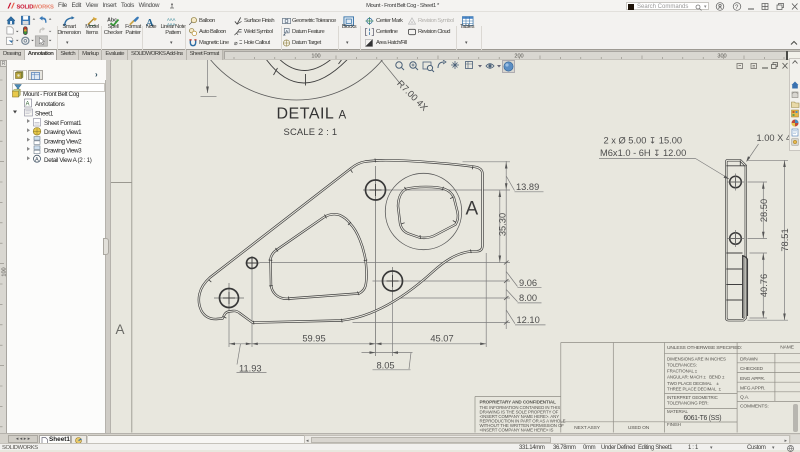 This screenshot has width=800, height=452. What do you see at coordinates (682, 365) in the screenshot?
I see `svg-text: TOLERANCES:` at bounding box center [682, 365].